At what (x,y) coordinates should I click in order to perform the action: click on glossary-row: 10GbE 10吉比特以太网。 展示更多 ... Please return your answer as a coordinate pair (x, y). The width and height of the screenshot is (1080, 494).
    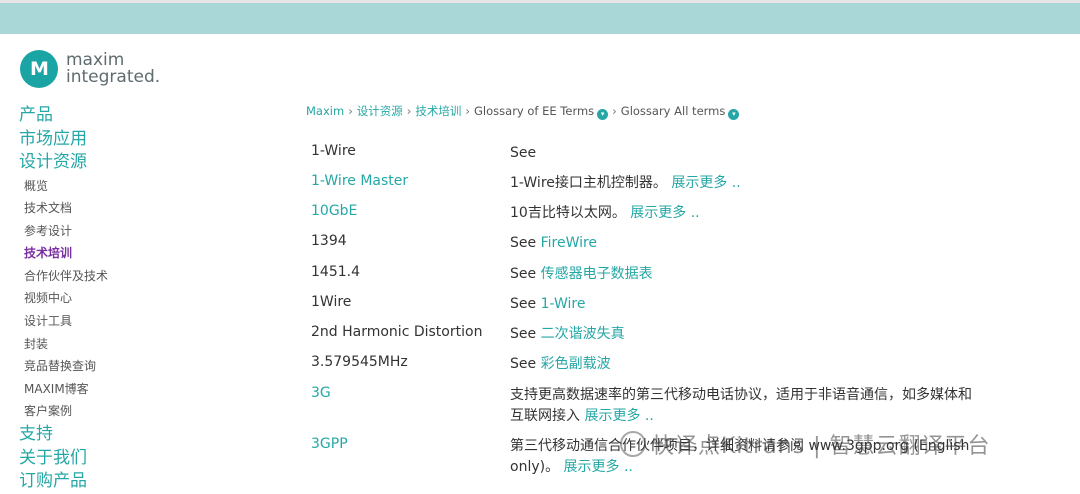
    Looking at the image, I should click on (661, 218).